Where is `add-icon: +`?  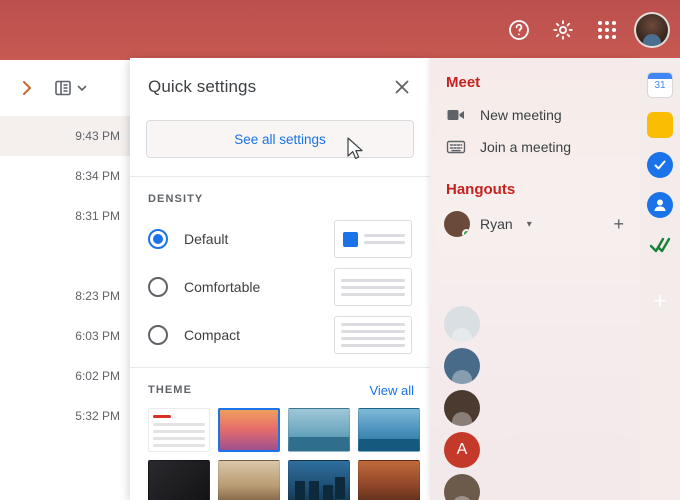 add-icon: + is located at coordinates (660, 301).